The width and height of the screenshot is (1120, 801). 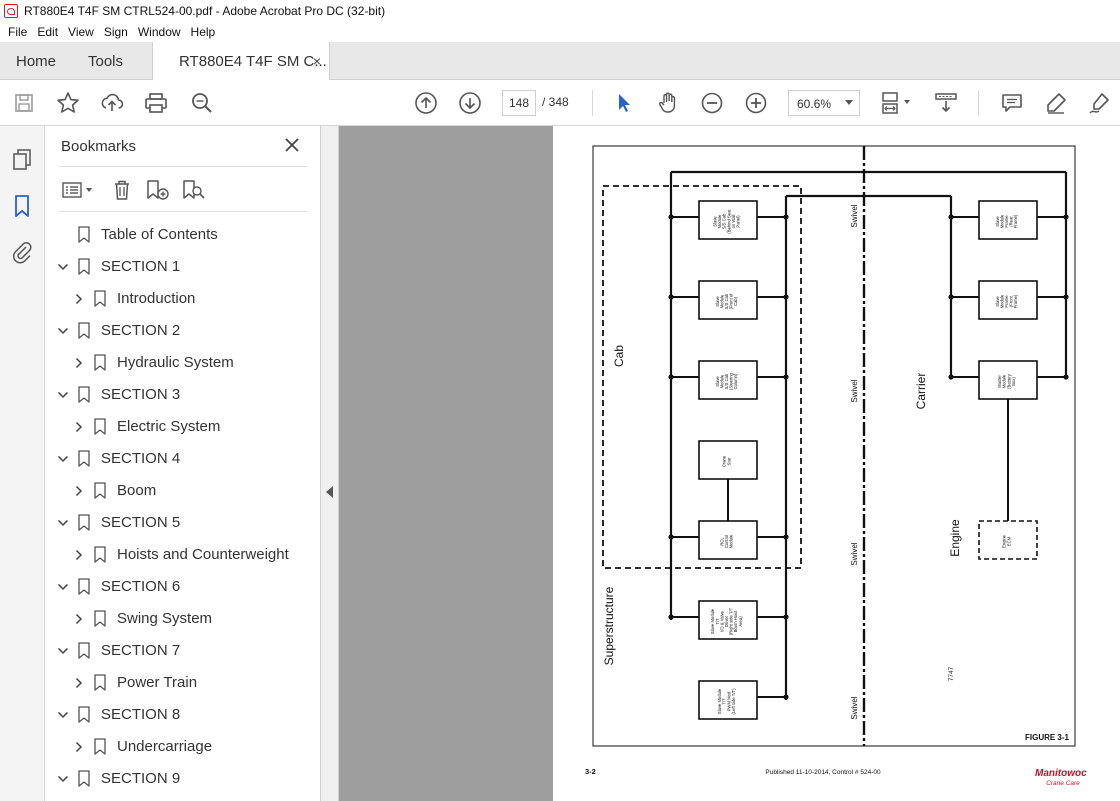 What do you see at coordinates (740, 621) in the screenshot?
I see `module-label: Area)` at bounding box center [740, 621].